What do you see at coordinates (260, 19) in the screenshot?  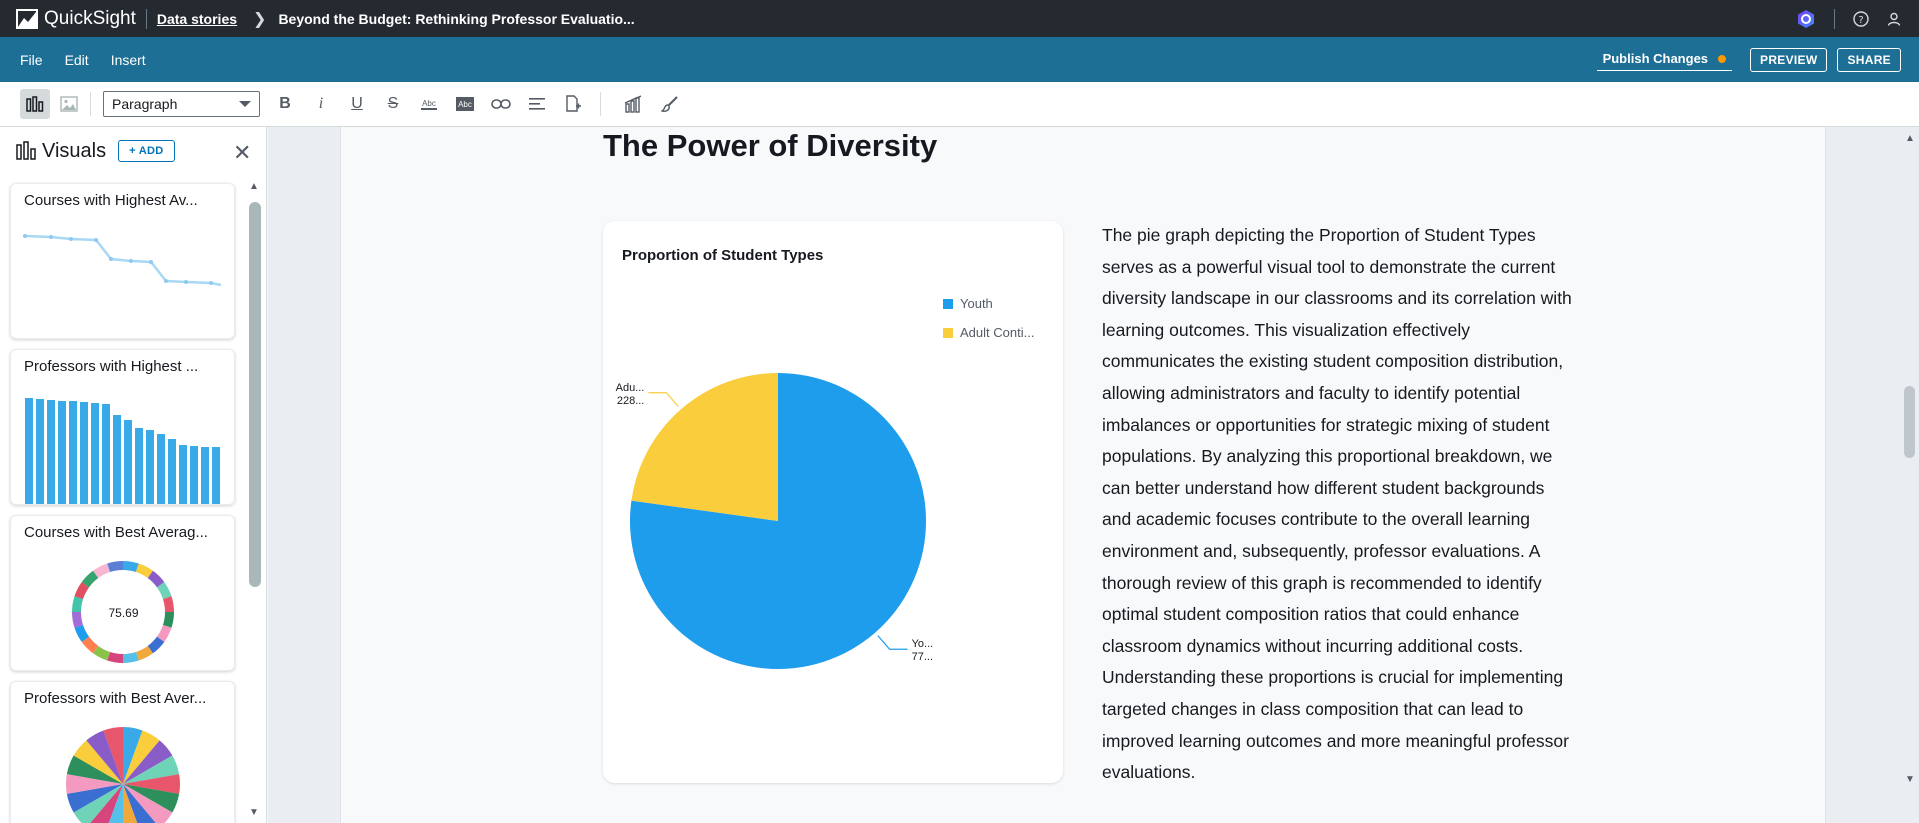 I see `chevron-right-icon: ❯` at bounding box center [260, 19].